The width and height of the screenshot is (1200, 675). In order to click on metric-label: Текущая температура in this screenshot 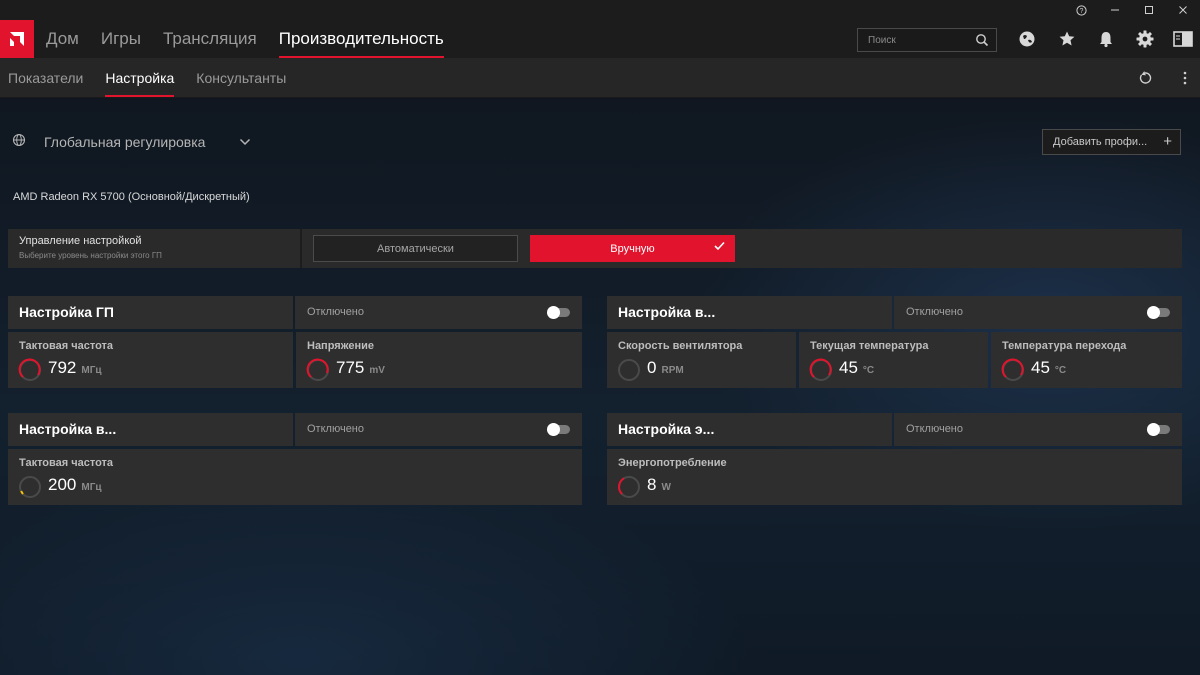, I will do `click(869, 346)`.